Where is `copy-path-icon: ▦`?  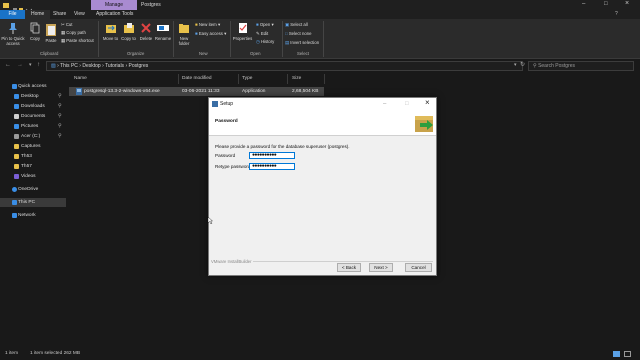
copy-path-icon: ▦ is located at coordinates (63, 32).